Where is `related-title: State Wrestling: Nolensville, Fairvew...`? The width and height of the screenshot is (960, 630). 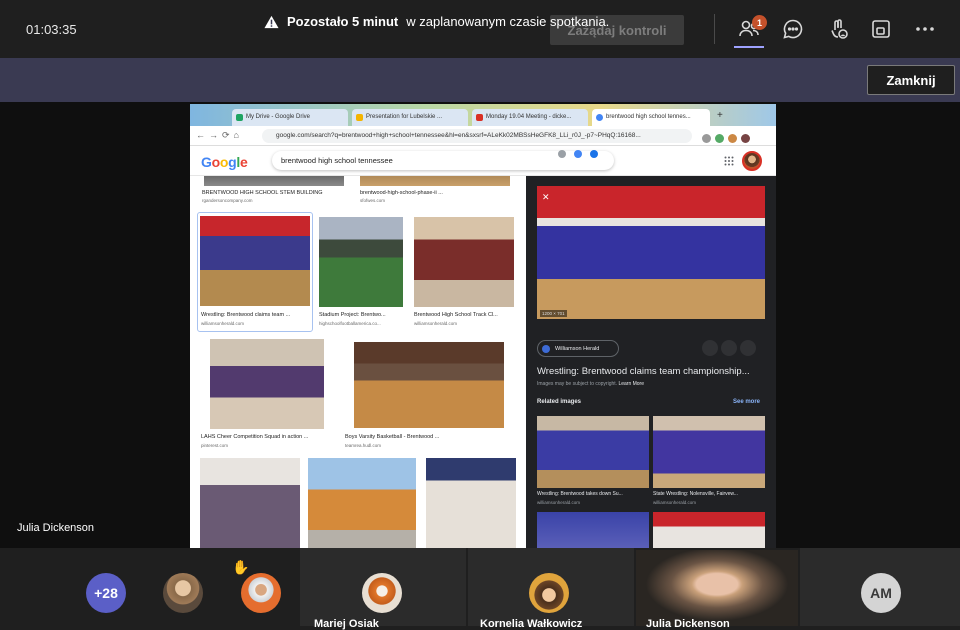 related-title: State Wrestling: Nolensville, Fairvew... is located at coordinates (709, 494).